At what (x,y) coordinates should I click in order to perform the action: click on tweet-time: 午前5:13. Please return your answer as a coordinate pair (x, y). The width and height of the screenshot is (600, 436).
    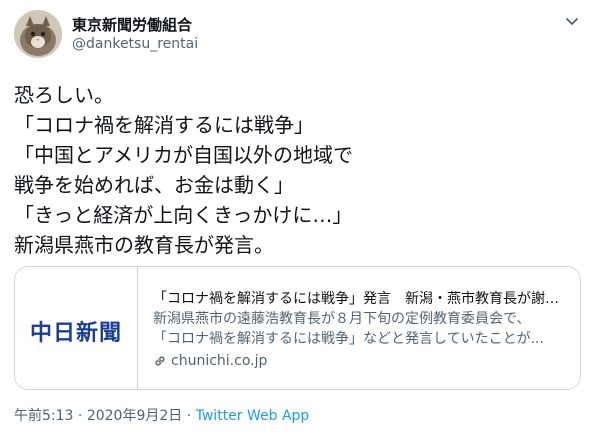
    Looking at the image, I should click on (43, 416).